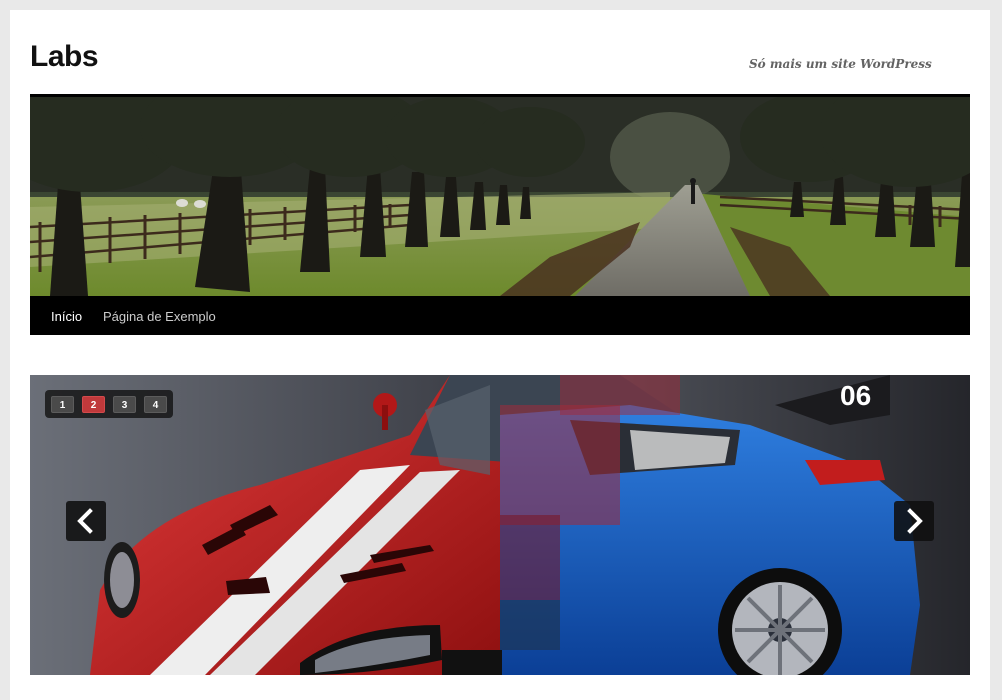  What do you see at coordinates (124, 404) in the screenshot?
I see `pager-button-3: 3` at bounding box center [124, 404].